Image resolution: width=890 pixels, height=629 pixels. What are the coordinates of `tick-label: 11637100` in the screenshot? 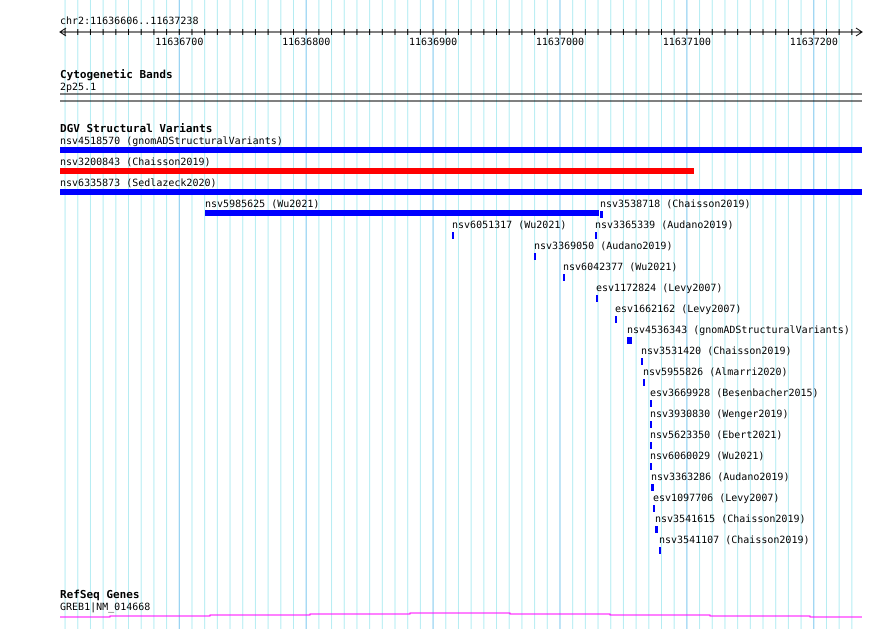 It's located at (686, 42).